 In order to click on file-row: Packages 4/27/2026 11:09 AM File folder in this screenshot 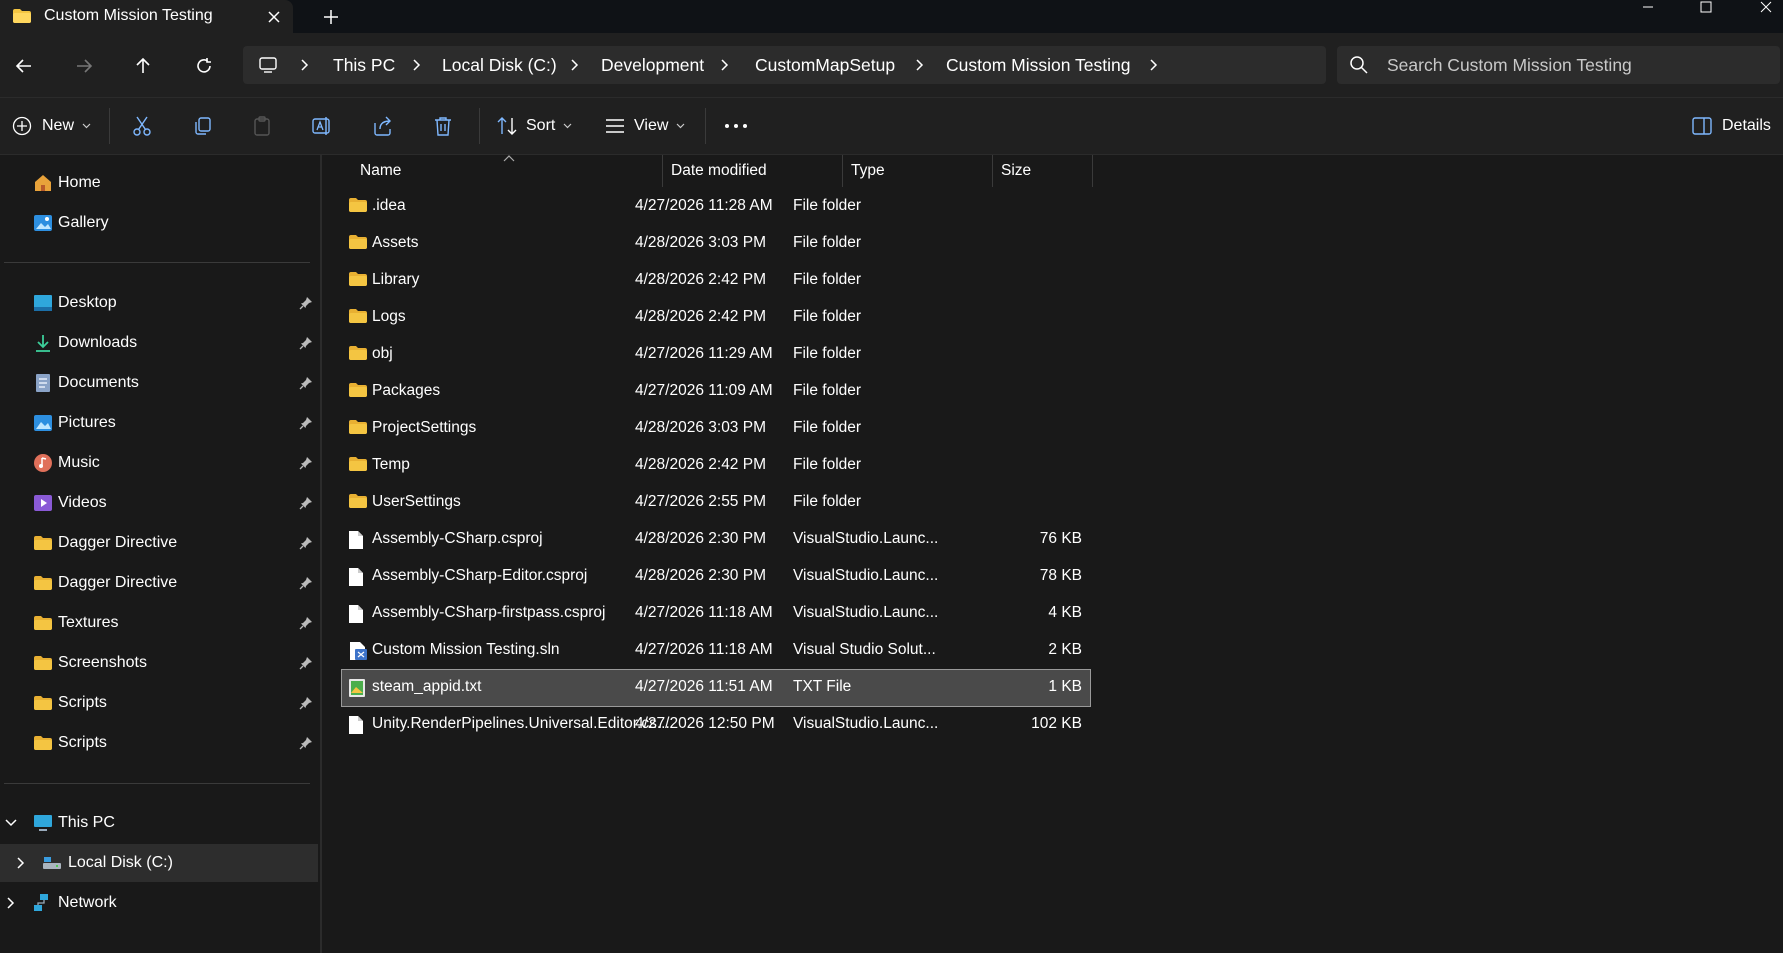, I will do `click(716, 392)`.